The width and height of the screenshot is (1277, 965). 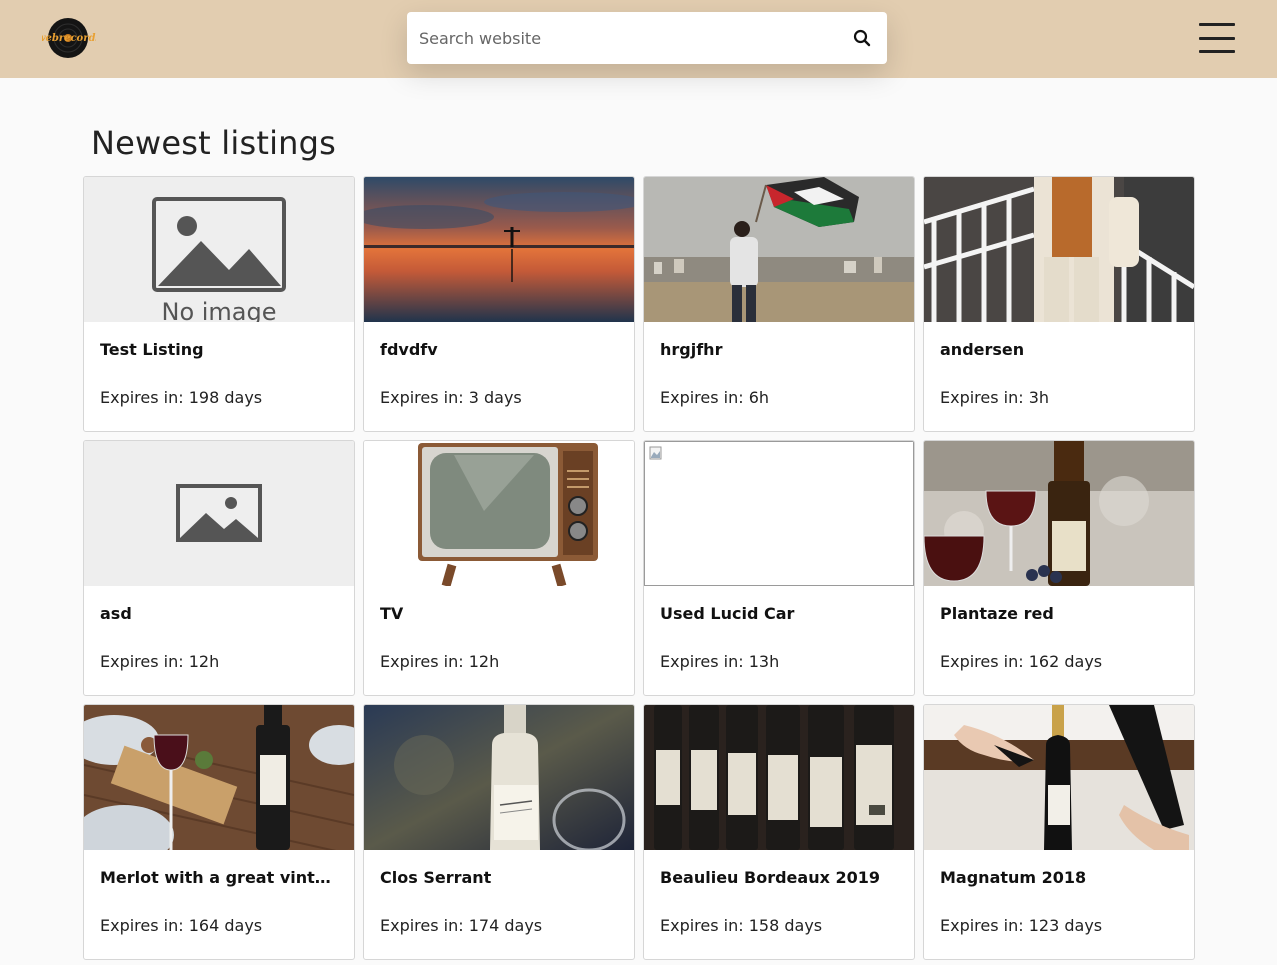 I want to click on broken-image-icon, so click(x=779, y=513).